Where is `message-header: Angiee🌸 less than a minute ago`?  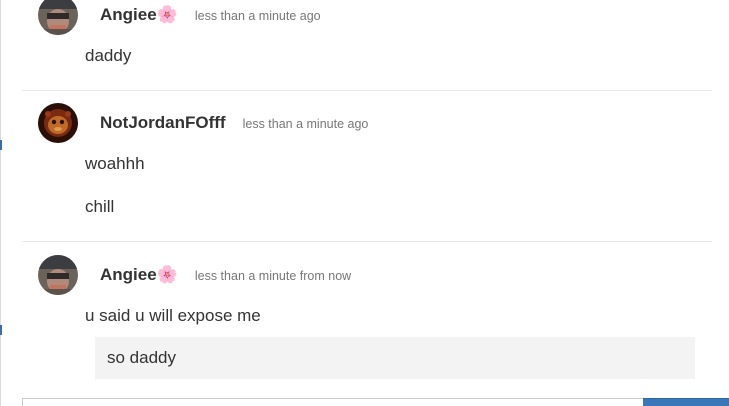 message-header: Angiee🌸 less than a minute ago is located at coordinates (210, 15).